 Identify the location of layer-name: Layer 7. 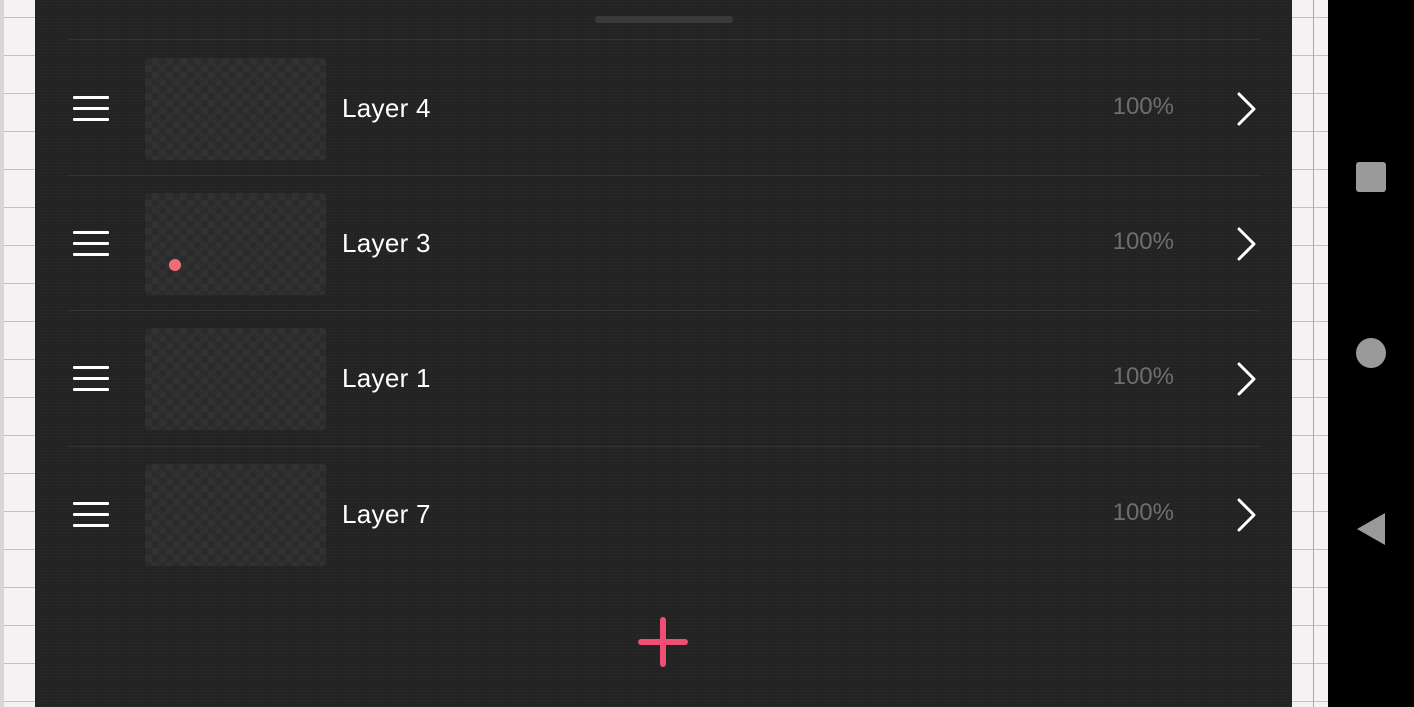
(386, 514).